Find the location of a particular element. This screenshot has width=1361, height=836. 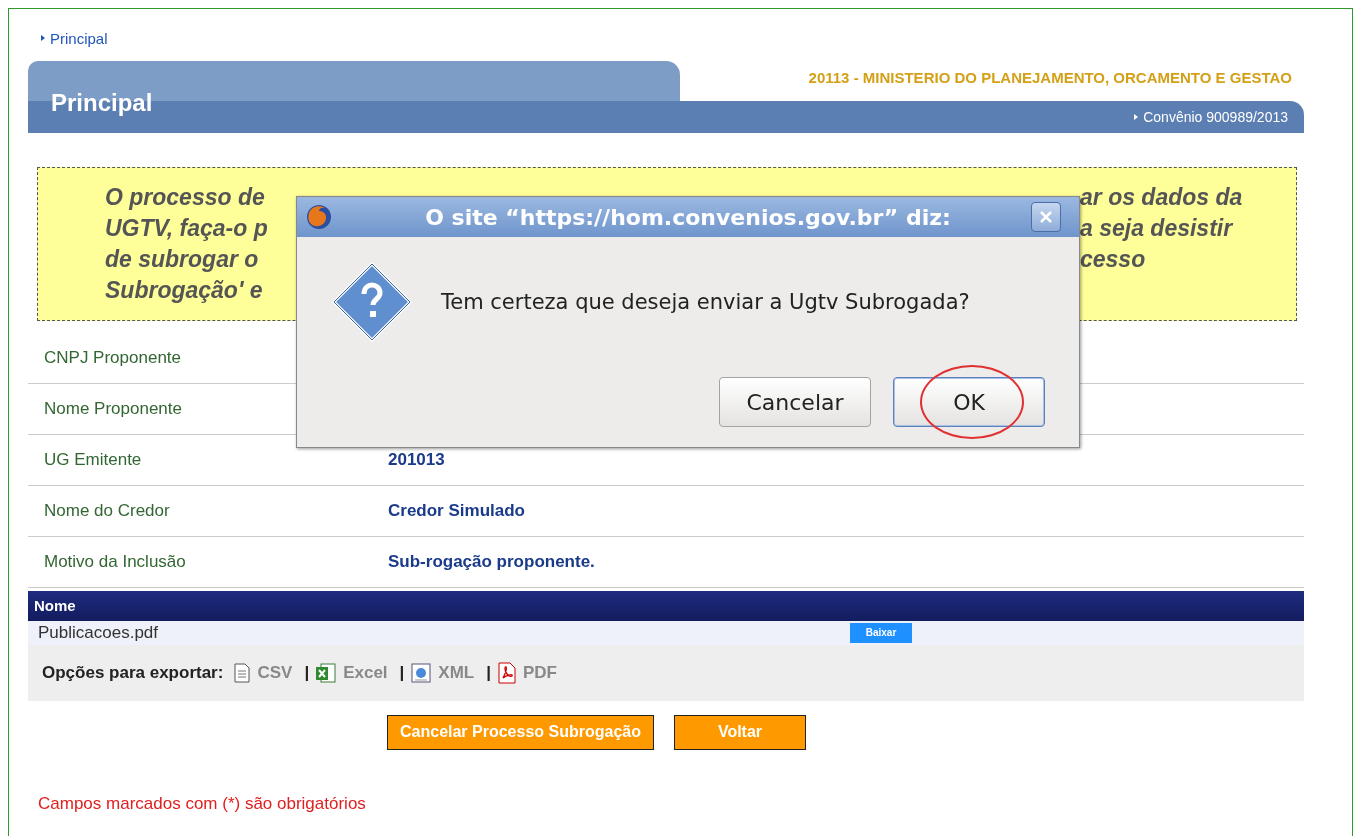

table-header: Nome is located at coordinates (666, 605).